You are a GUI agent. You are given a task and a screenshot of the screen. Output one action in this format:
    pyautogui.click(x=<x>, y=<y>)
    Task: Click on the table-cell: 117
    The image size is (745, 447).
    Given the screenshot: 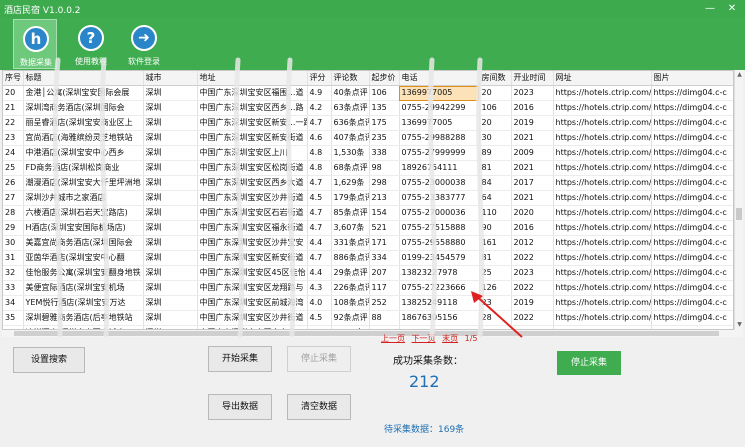 What is the action you would take?
    pyautogui.click(x=384, y=288)
    